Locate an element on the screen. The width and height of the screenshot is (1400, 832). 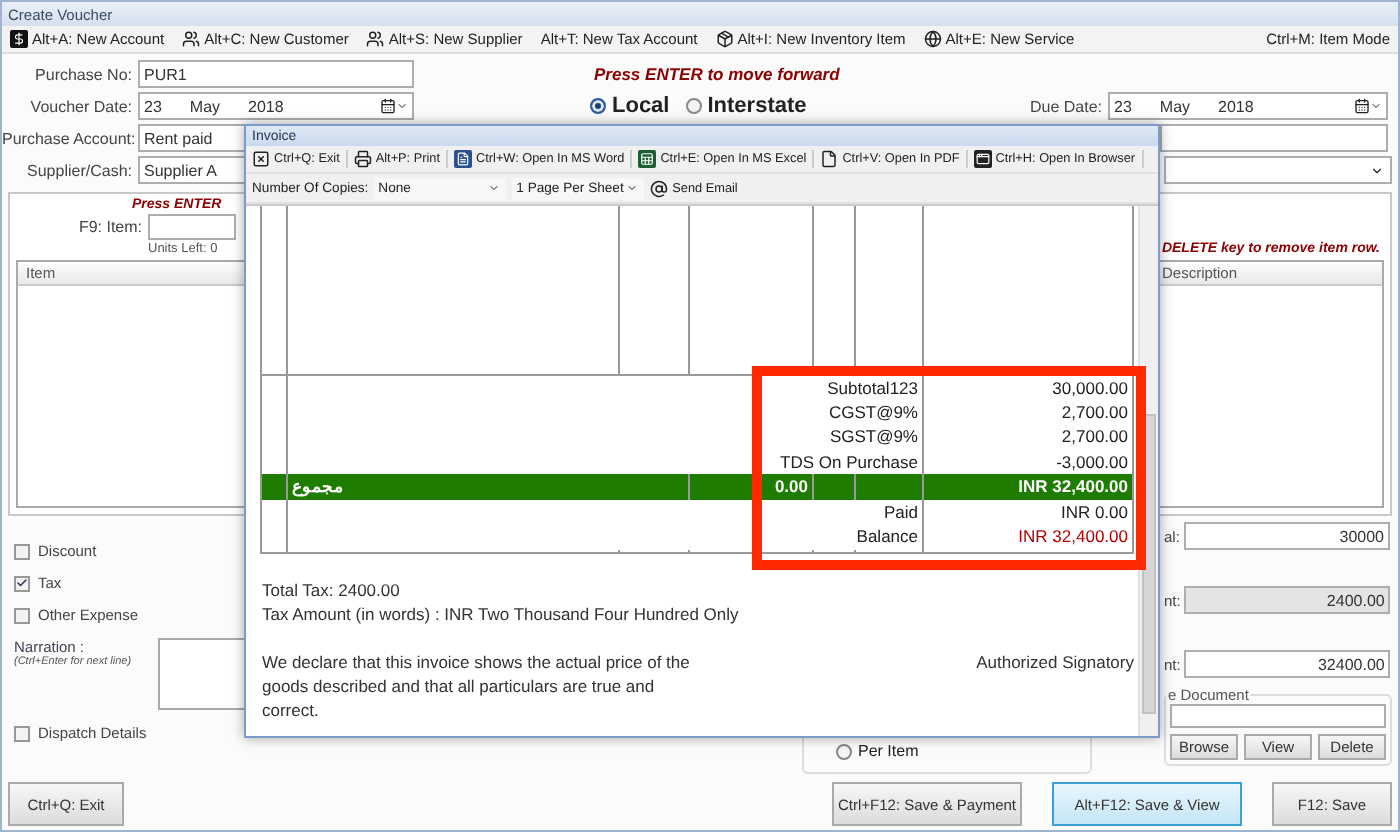
checkmark-icon is located at coordinates (22, 583).